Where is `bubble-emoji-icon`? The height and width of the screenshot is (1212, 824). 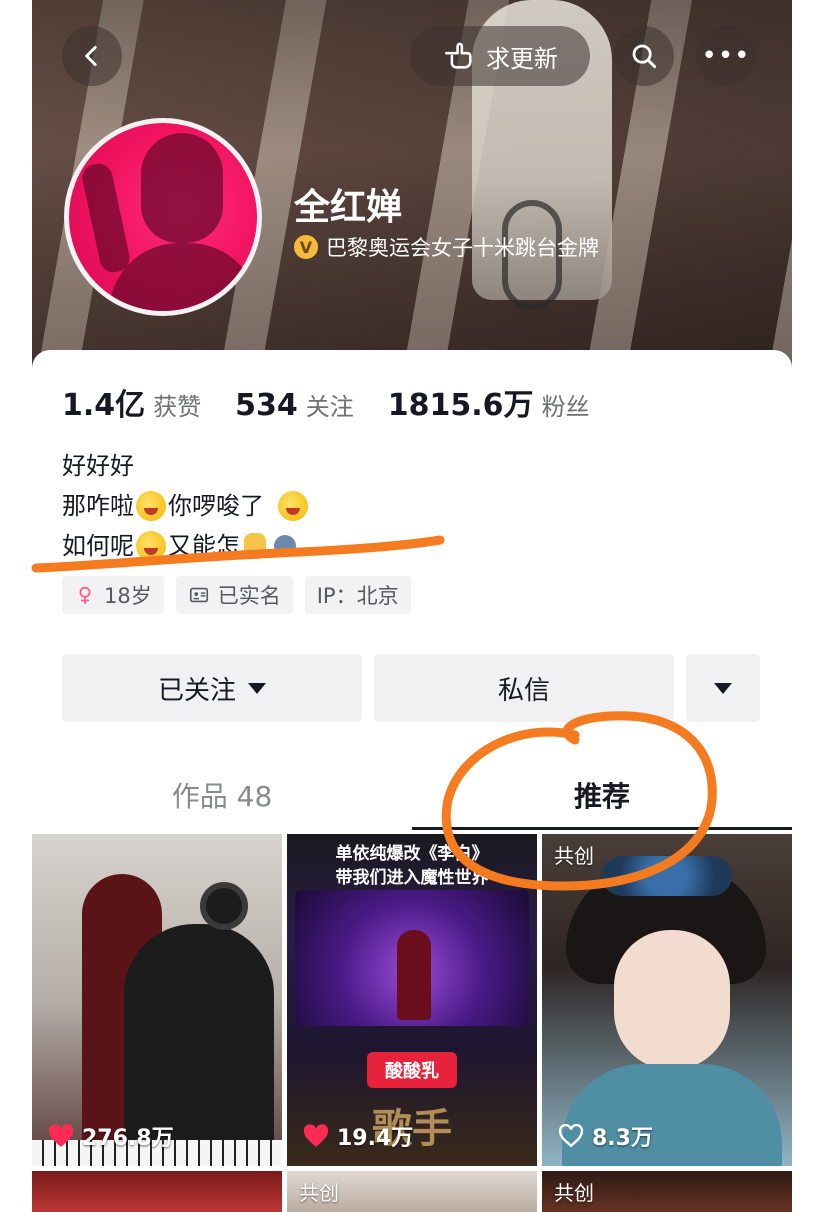
bubble-emoji-icon is located at coordinates (285, 546).